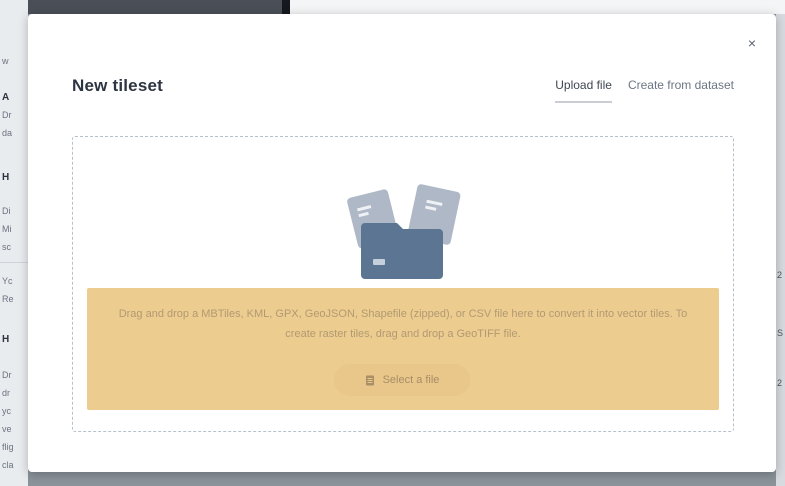 This screenshot has height=486, width=785. What do you see at coordinates (369, 380) in the screenshot?
I see `file-icon` at bounding box center [369, 380].